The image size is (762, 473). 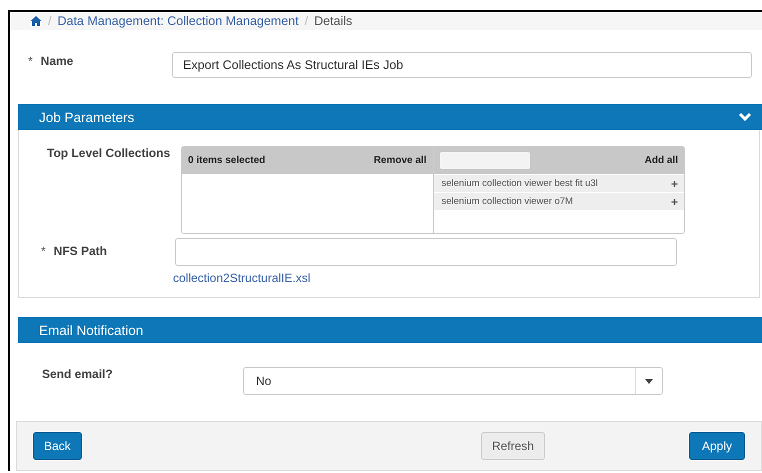 I want to click on add-all-link: Add all, so click(x=661, y=160).